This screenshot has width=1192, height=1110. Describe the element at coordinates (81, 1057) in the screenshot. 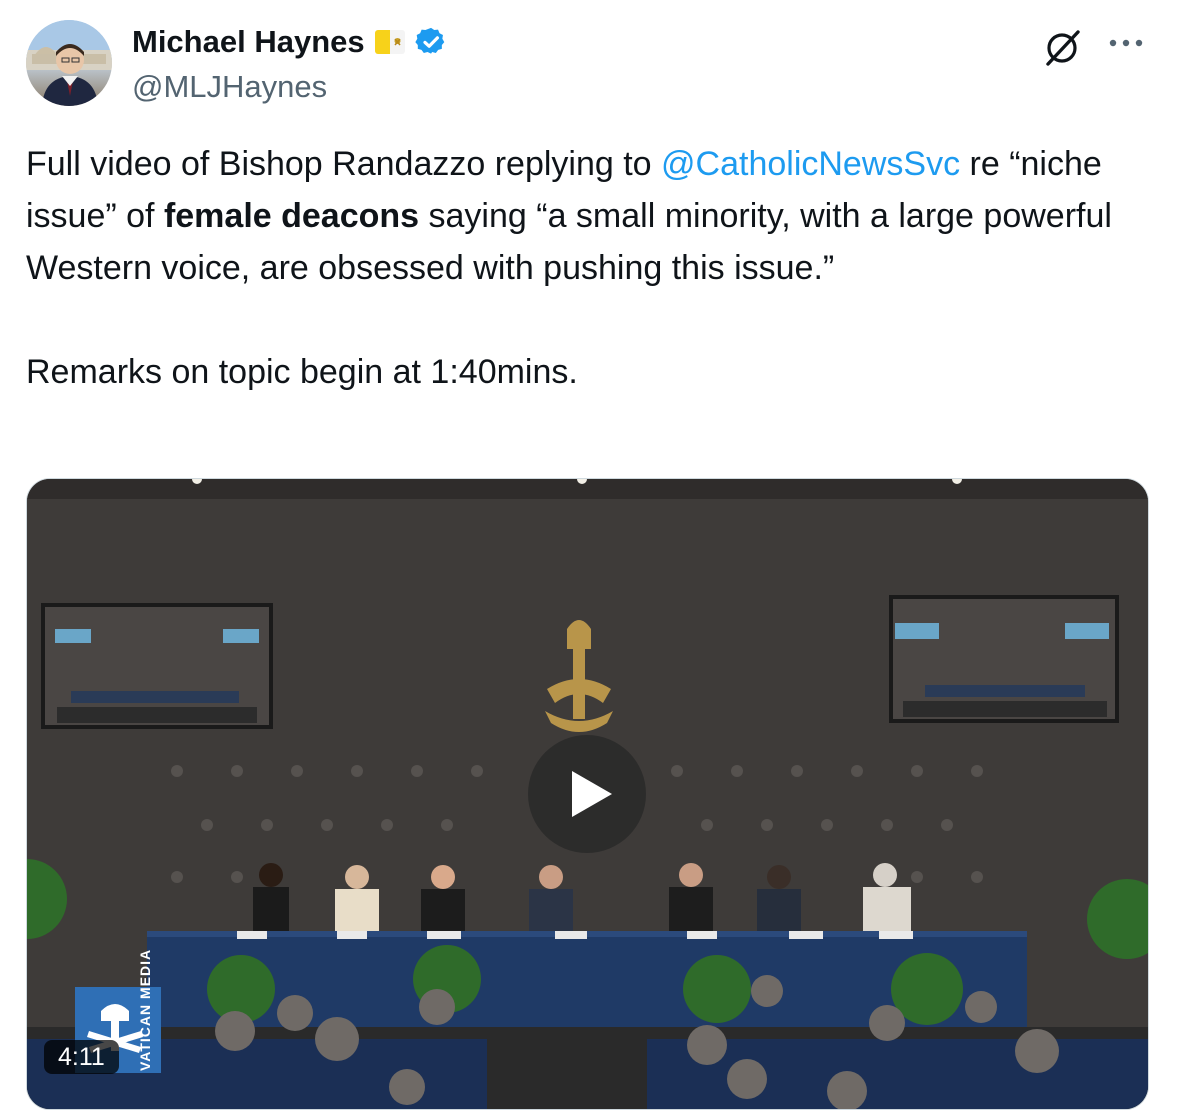

I see `video-duration: 4:11` at that location.